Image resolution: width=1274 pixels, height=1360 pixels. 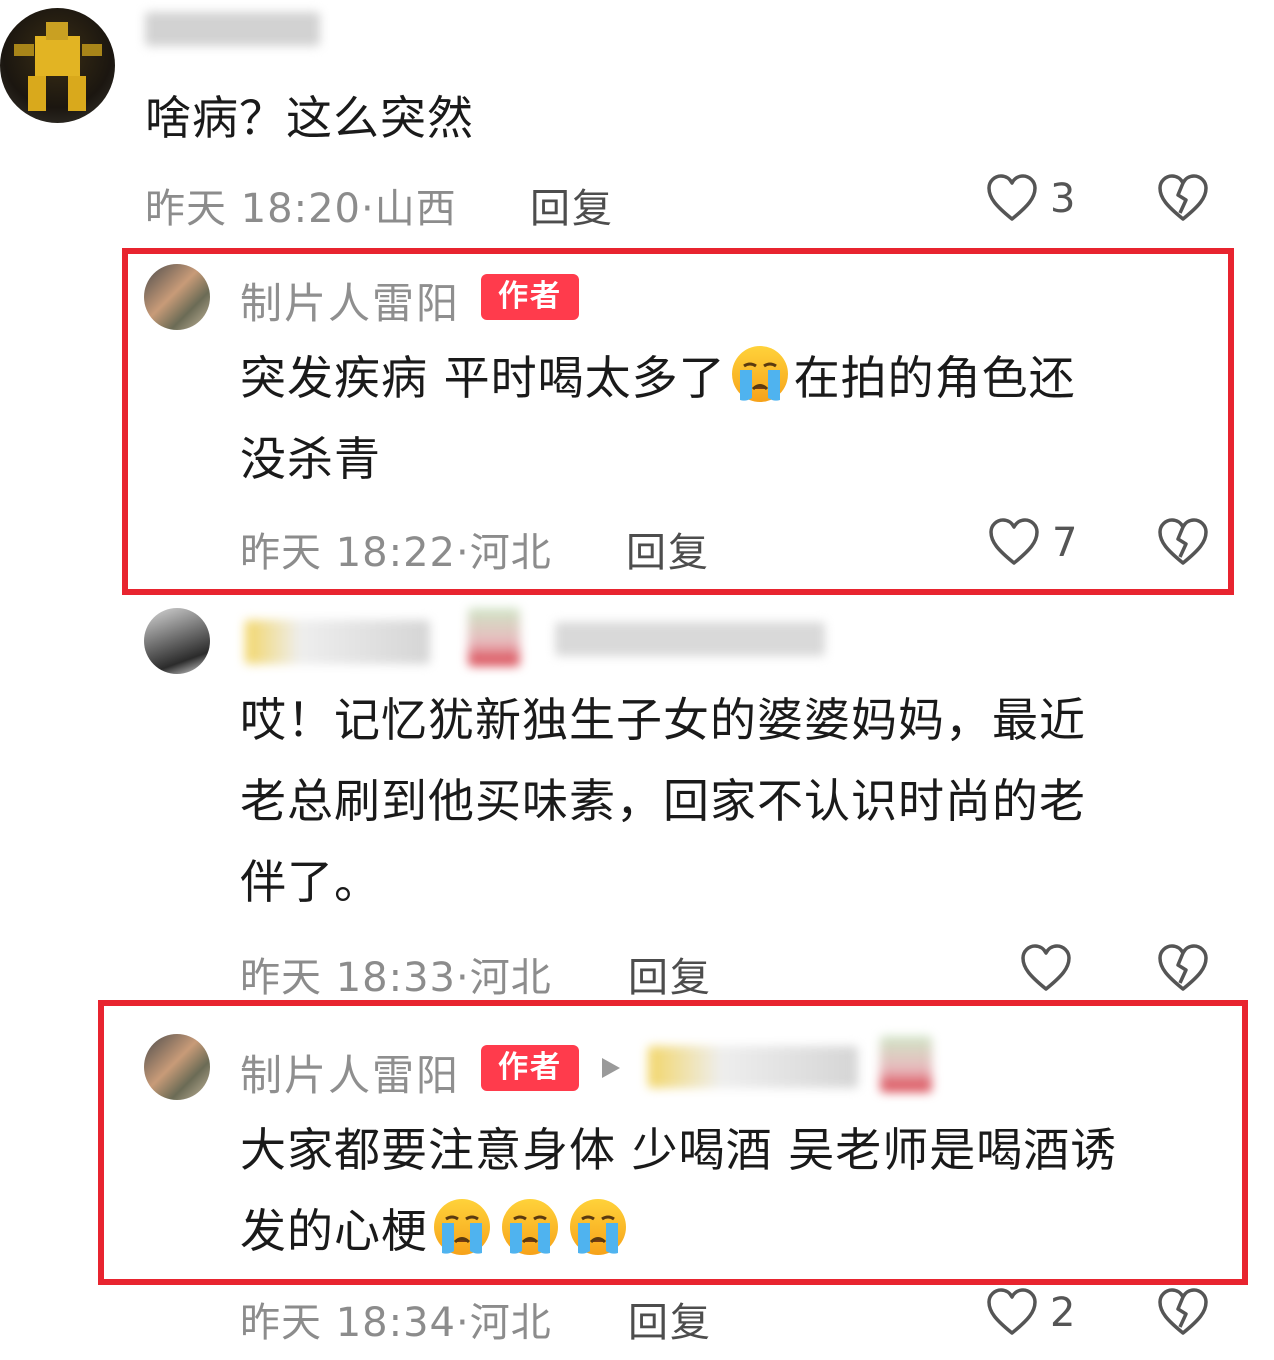 I want to click on comment-meta: 昨天 18:20·山西, so click(x=301, y=205).